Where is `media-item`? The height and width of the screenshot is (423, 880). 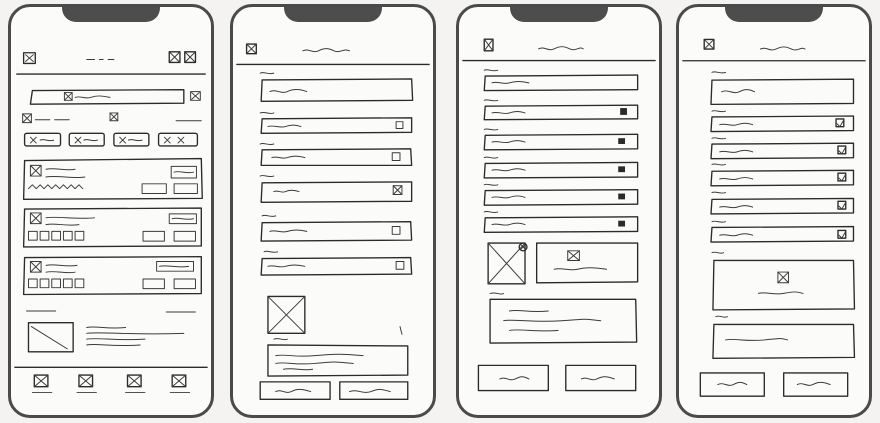 media-item is located at coordinates (106, 337).